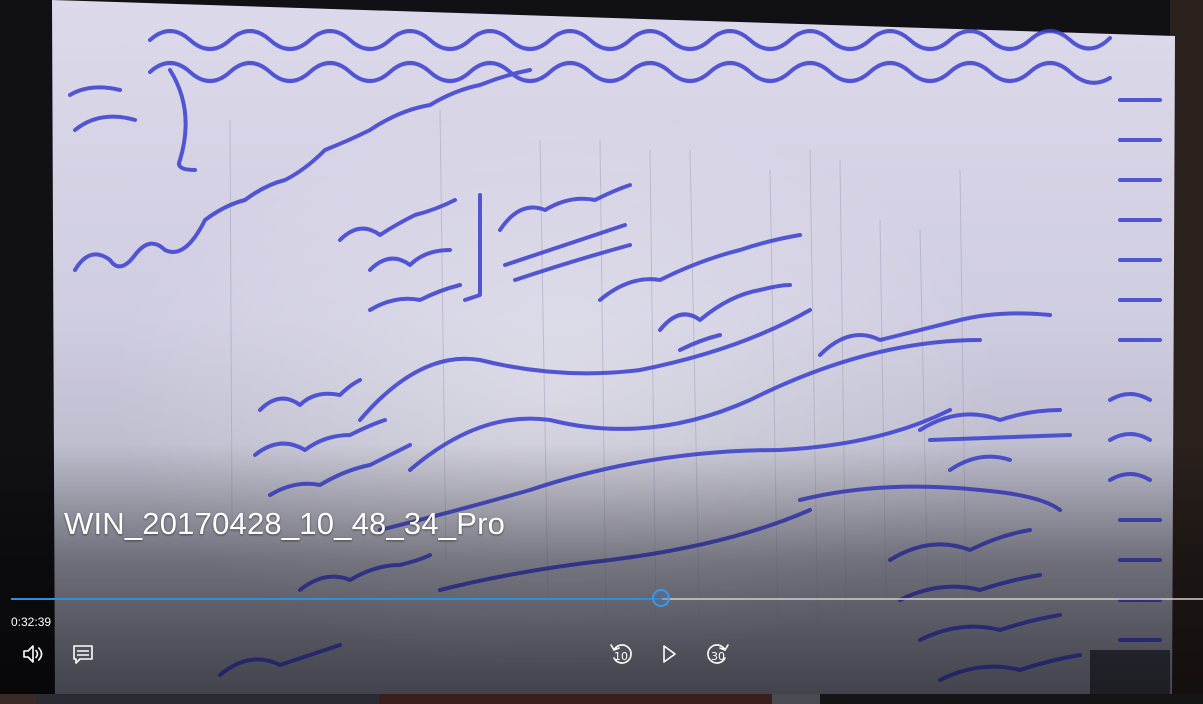  Describe the element at coordinates (336, 599) in the screenshot. I see `seek-progress` at that location.